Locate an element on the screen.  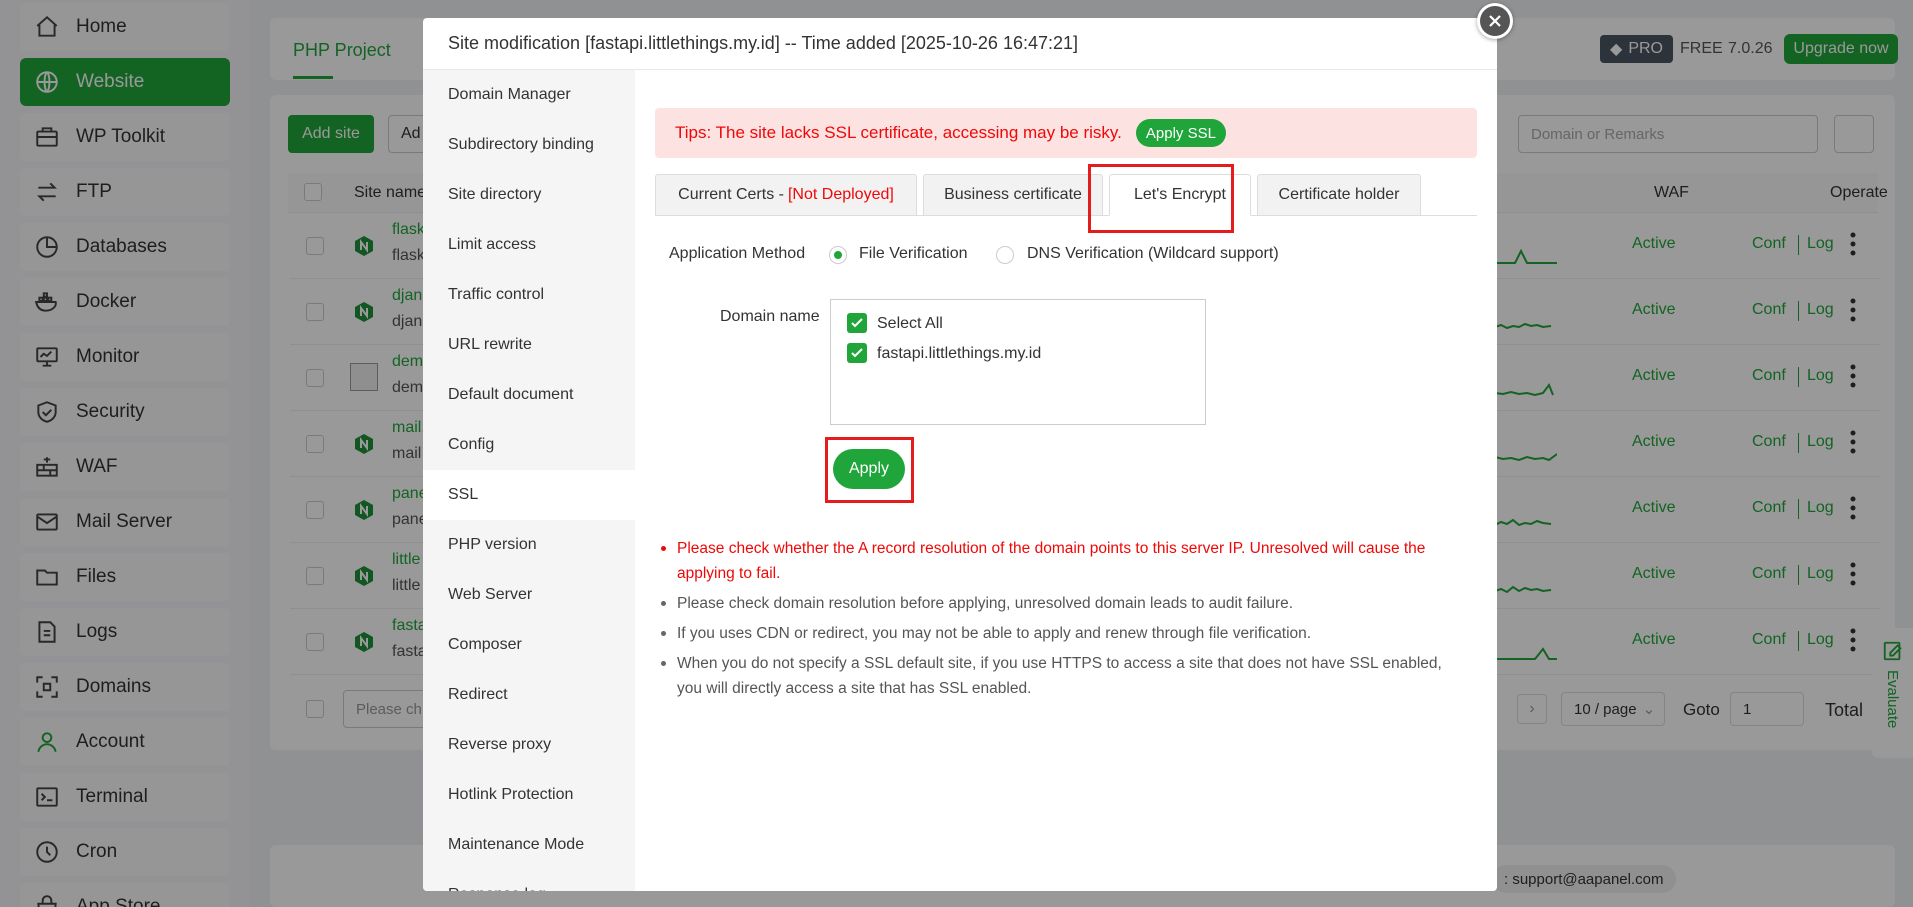
menu-item-site-directory: Site directory is located at coordinates (529, 195).